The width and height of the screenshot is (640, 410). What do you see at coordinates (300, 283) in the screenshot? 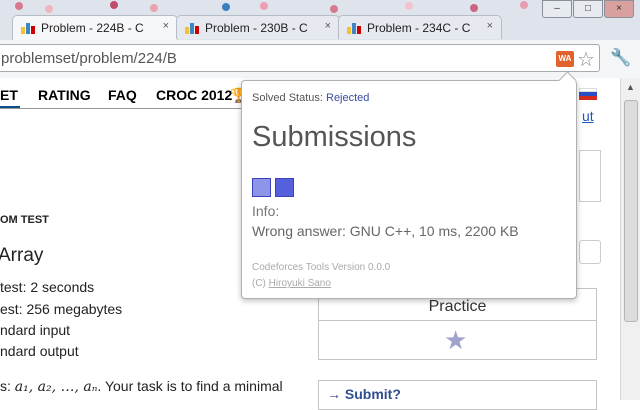
I see `author-link: Hiroyuki Sano` at bounding box center [300, 283].